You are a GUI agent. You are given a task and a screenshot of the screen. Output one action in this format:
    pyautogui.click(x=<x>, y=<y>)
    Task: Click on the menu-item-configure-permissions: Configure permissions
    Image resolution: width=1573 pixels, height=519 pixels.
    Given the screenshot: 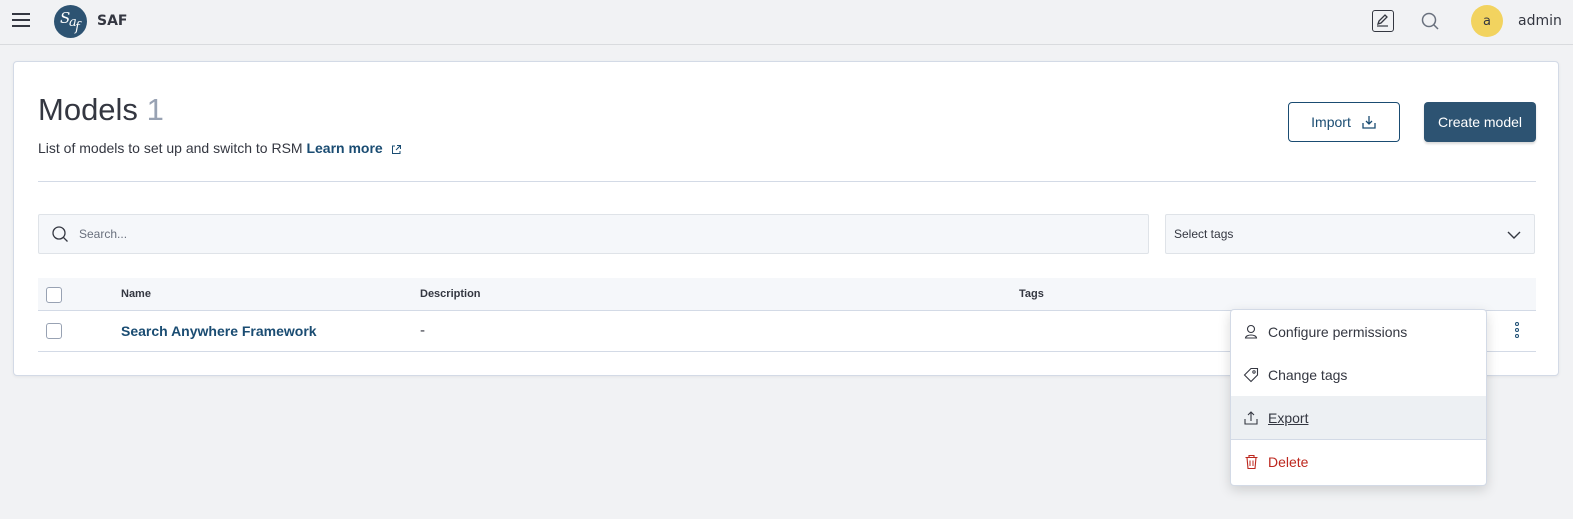 What is the action you would take?
    pyautogui.click(x=1358, y=331)
    